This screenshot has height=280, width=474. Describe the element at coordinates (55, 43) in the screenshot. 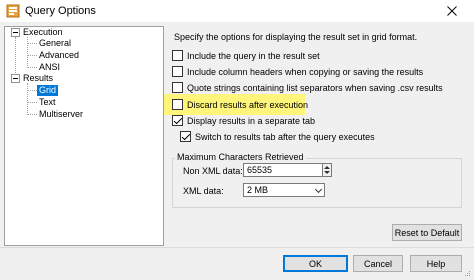

I see `tree-item-label: General` at that location.